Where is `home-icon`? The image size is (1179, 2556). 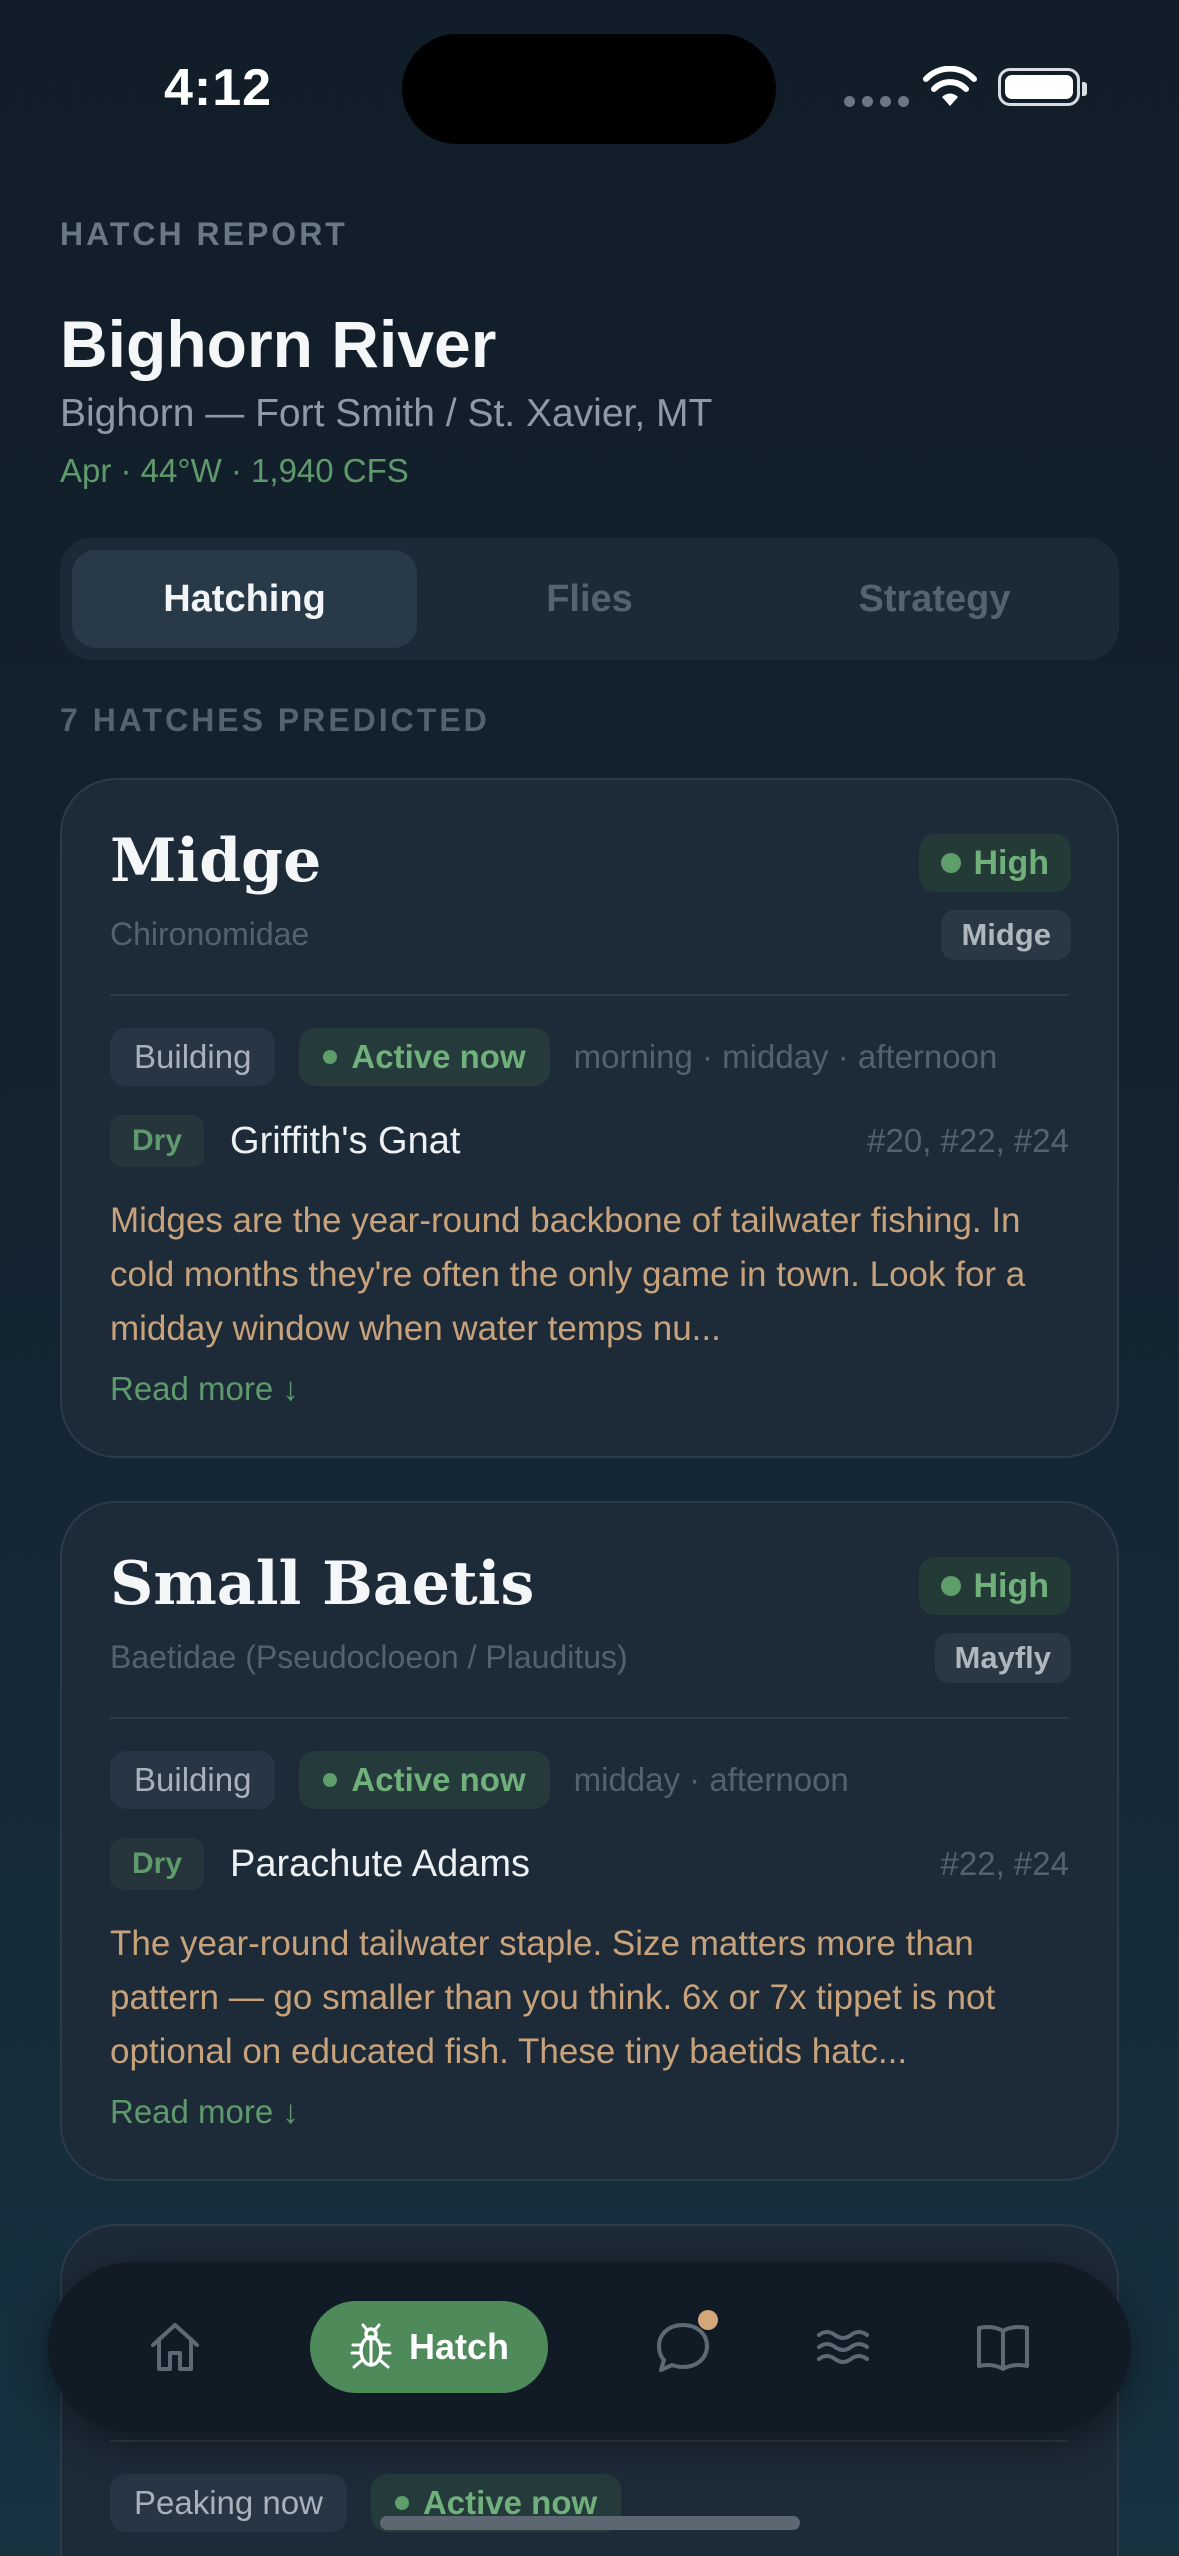 home-icon is located at coordinates (175, 2347).